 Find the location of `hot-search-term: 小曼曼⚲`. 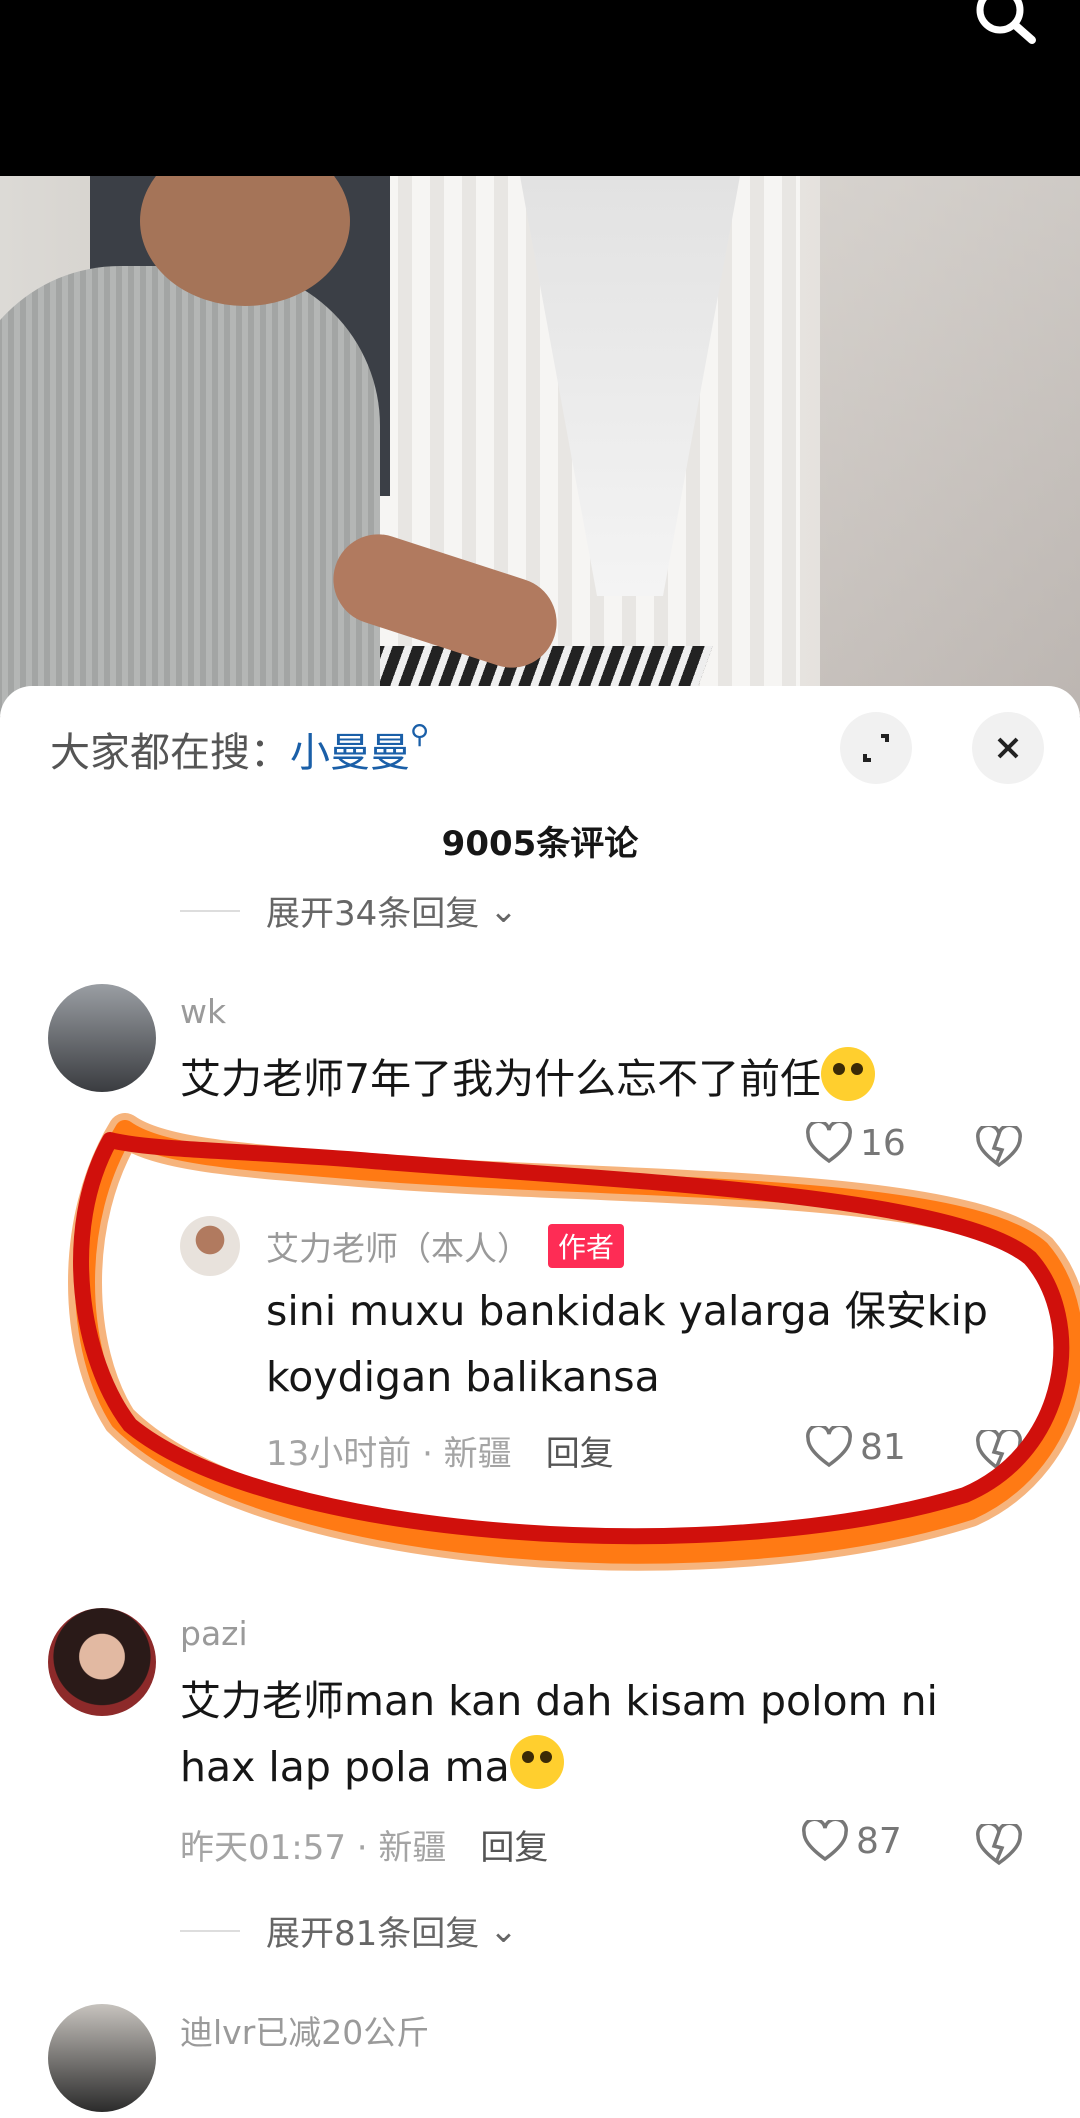

hot-search-term: 小曼曼⚲ is located at coordinates (359, 748).